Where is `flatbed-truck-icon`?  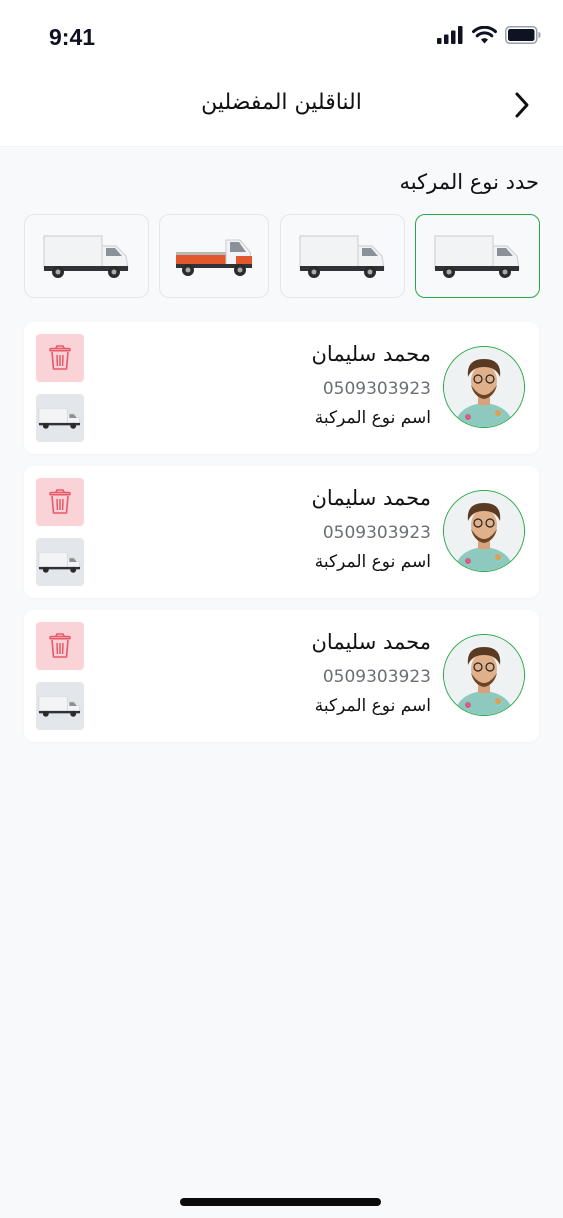
flatbed-truck-icon is located at coordinates (214, 257).